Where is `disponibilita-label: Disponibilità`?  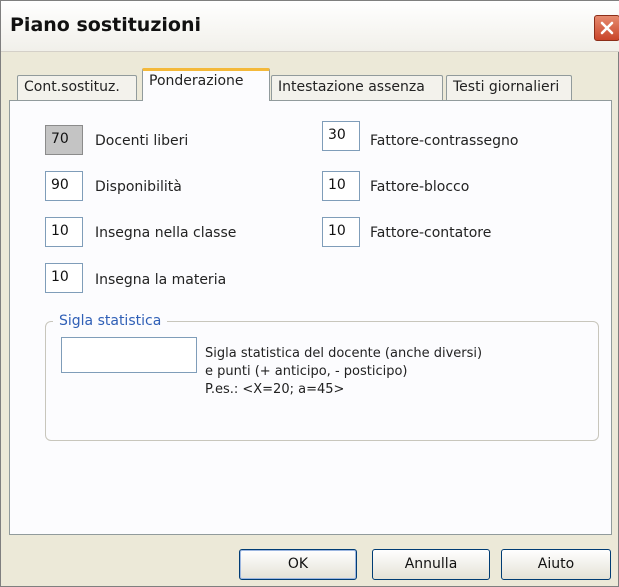 disponibilita-label: Disponibilità is located at coordinates (138, 187).